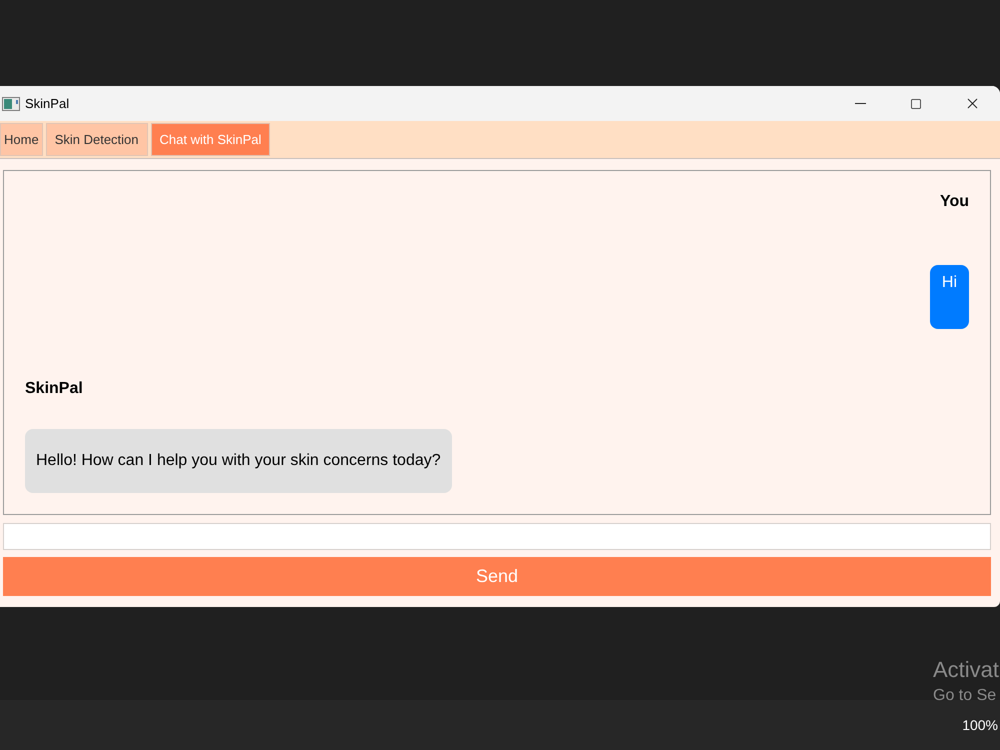  Describe the element at coordinates (949, 297) in the screenshot. I see `chat-bubble: Hi` at that location.